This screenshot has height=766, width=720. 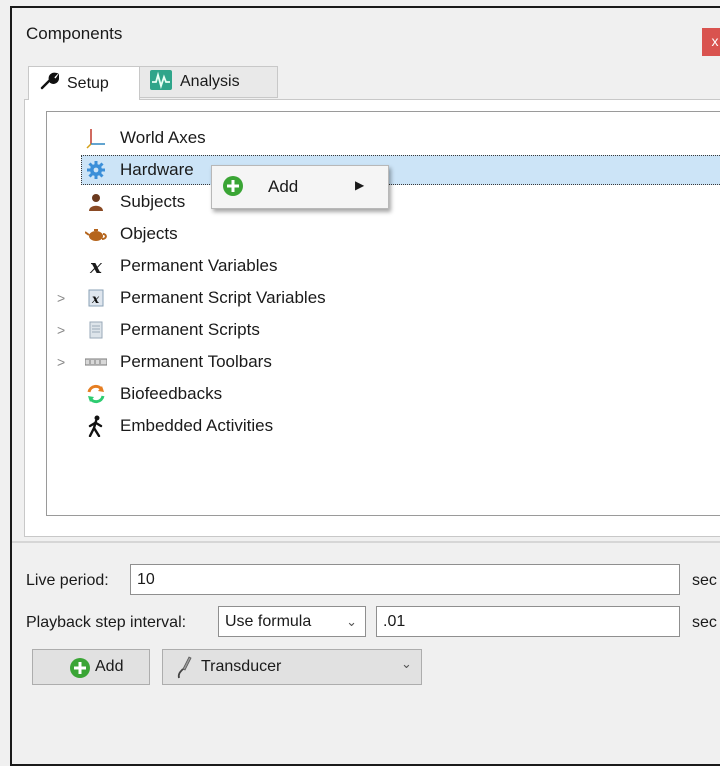 I want to click on tree-item-label: Permanent Variables, so click(x=199, y=265).